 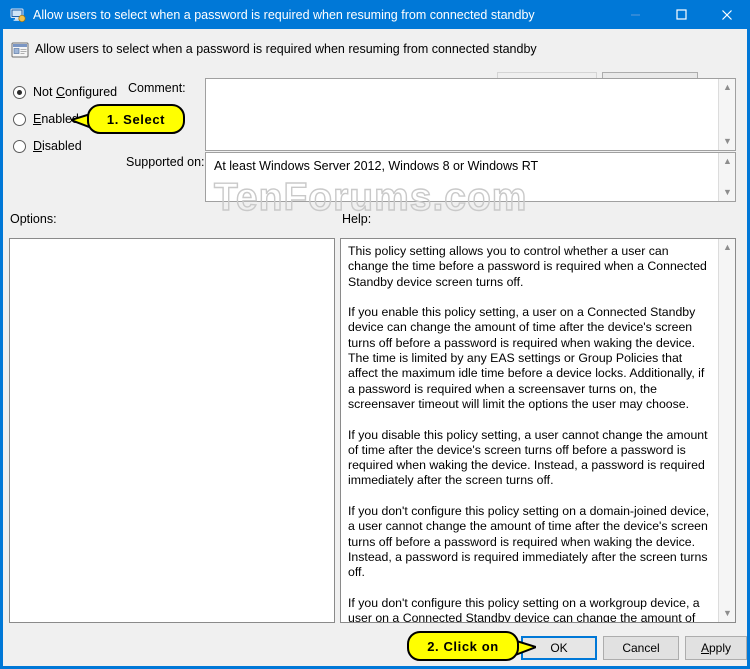 I want to click on ok-button-label: OK, so click(x=559, y=648).